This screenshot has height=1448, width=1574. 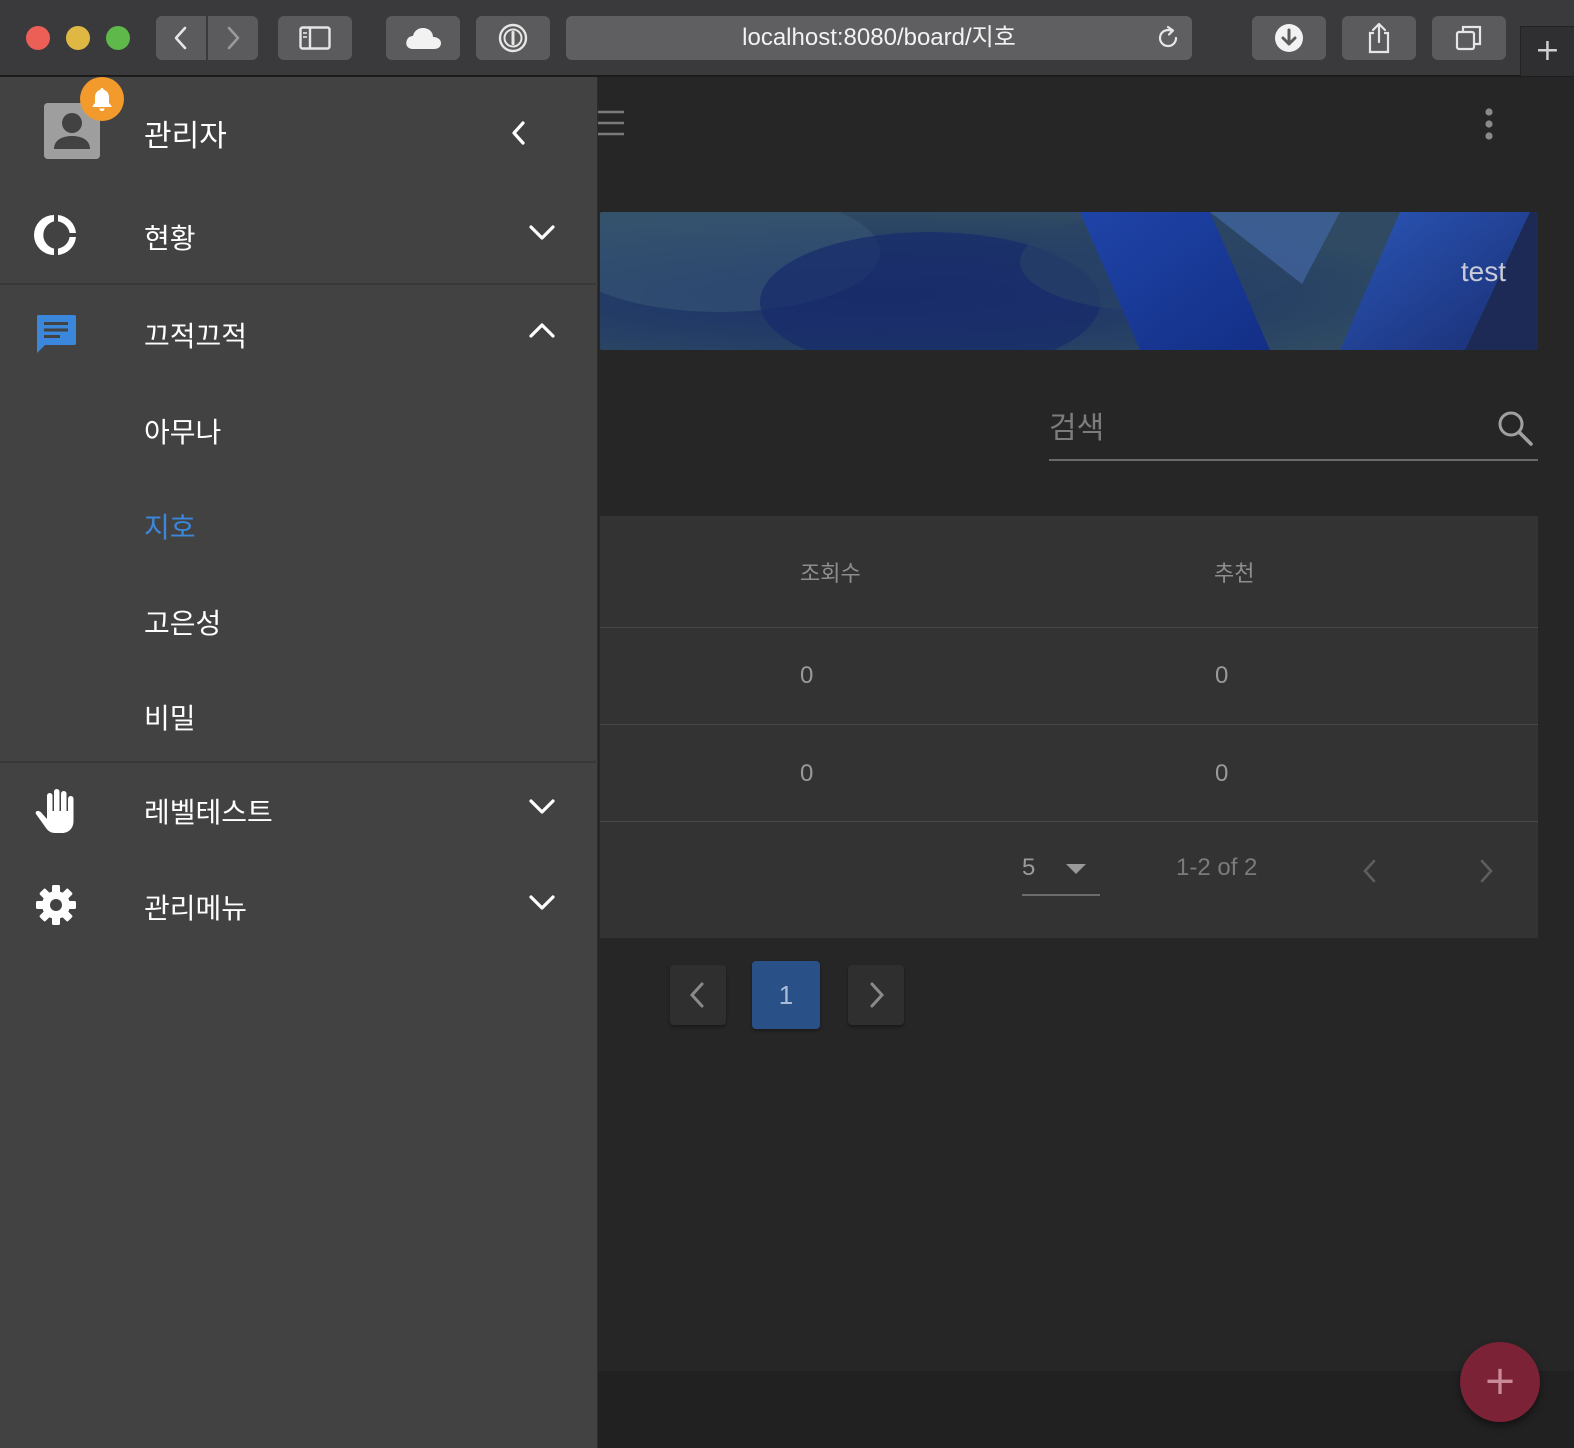 I want to click on gear-icon, so click(x=56, y=905).